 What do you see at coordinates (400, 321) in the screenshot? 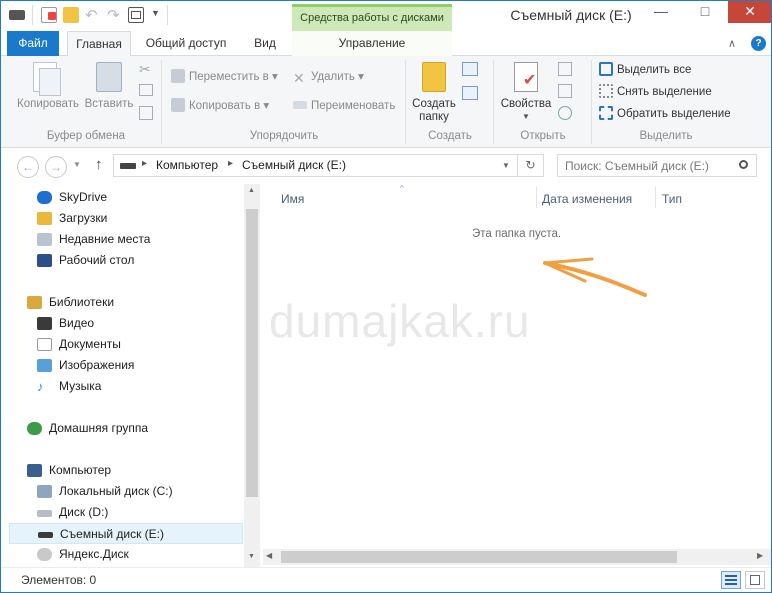
I see `watermark: dumajkak.ru` at bounding box center [400, 321].